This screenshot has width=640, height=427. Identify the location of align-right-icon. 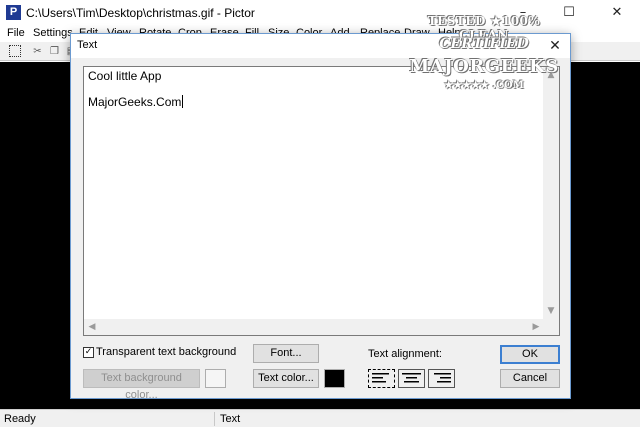
(442, 378).